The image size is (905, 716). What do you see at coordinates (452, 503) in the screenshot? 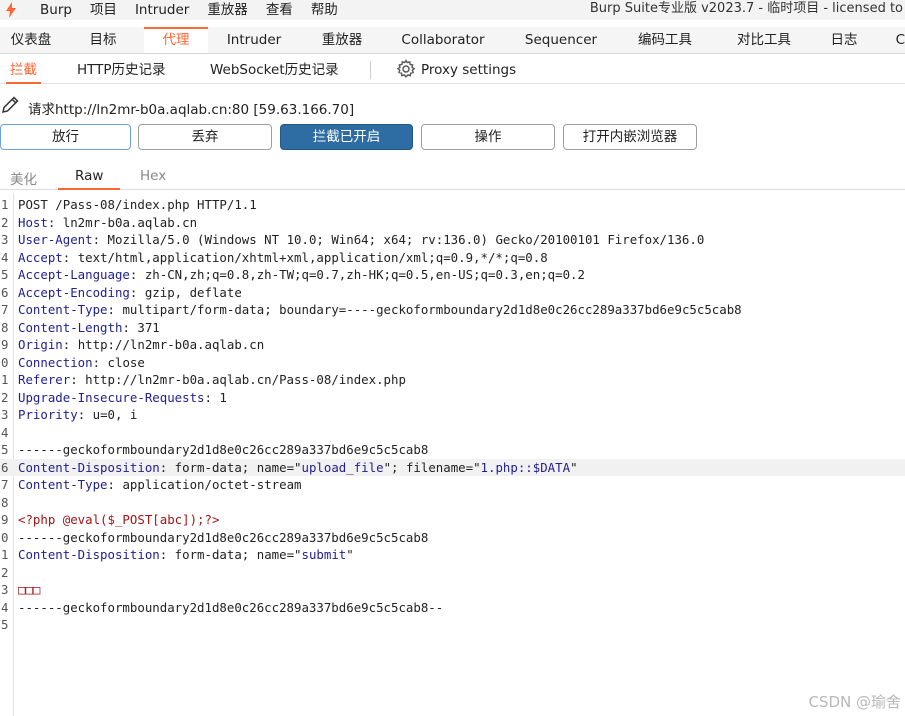
I see `code-line: 8` at bounding box center [452, 503].